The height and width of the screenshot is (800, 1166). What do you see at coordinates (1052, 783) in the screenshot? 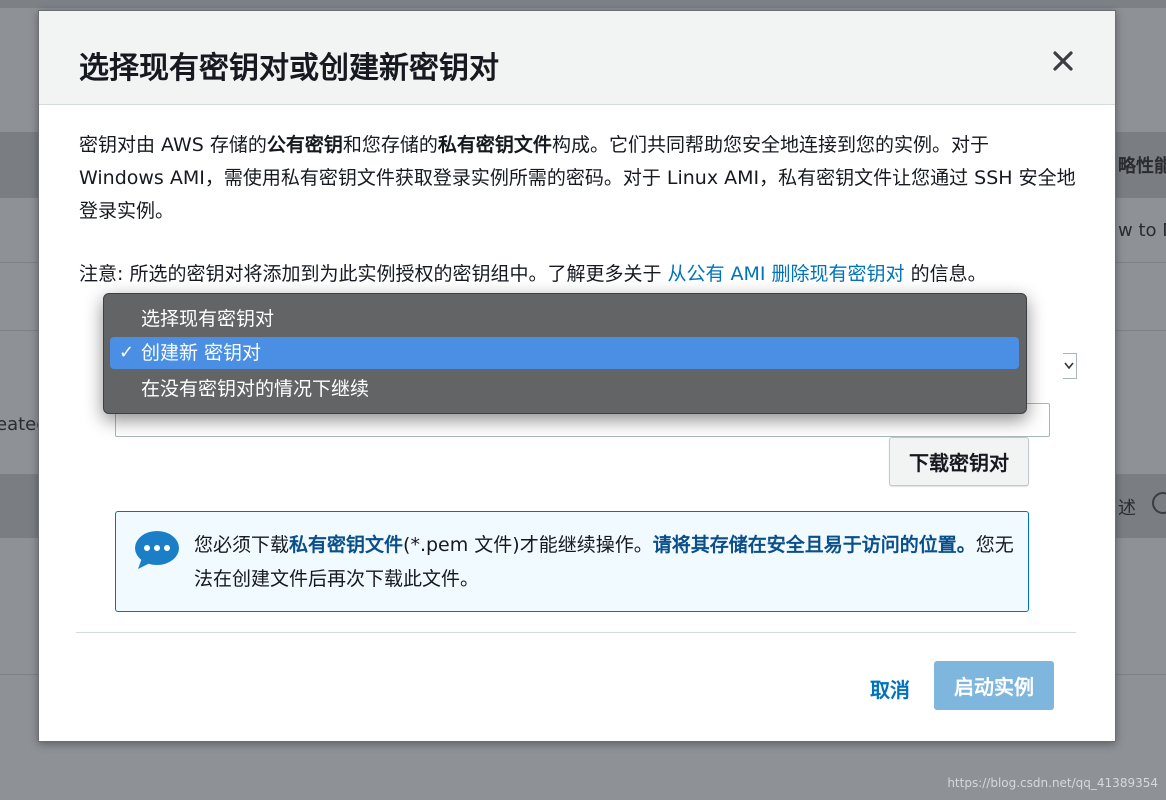
I see `watermark: https://blog.csdn.net/qq_41389354` at bounding box center [1052, 783].